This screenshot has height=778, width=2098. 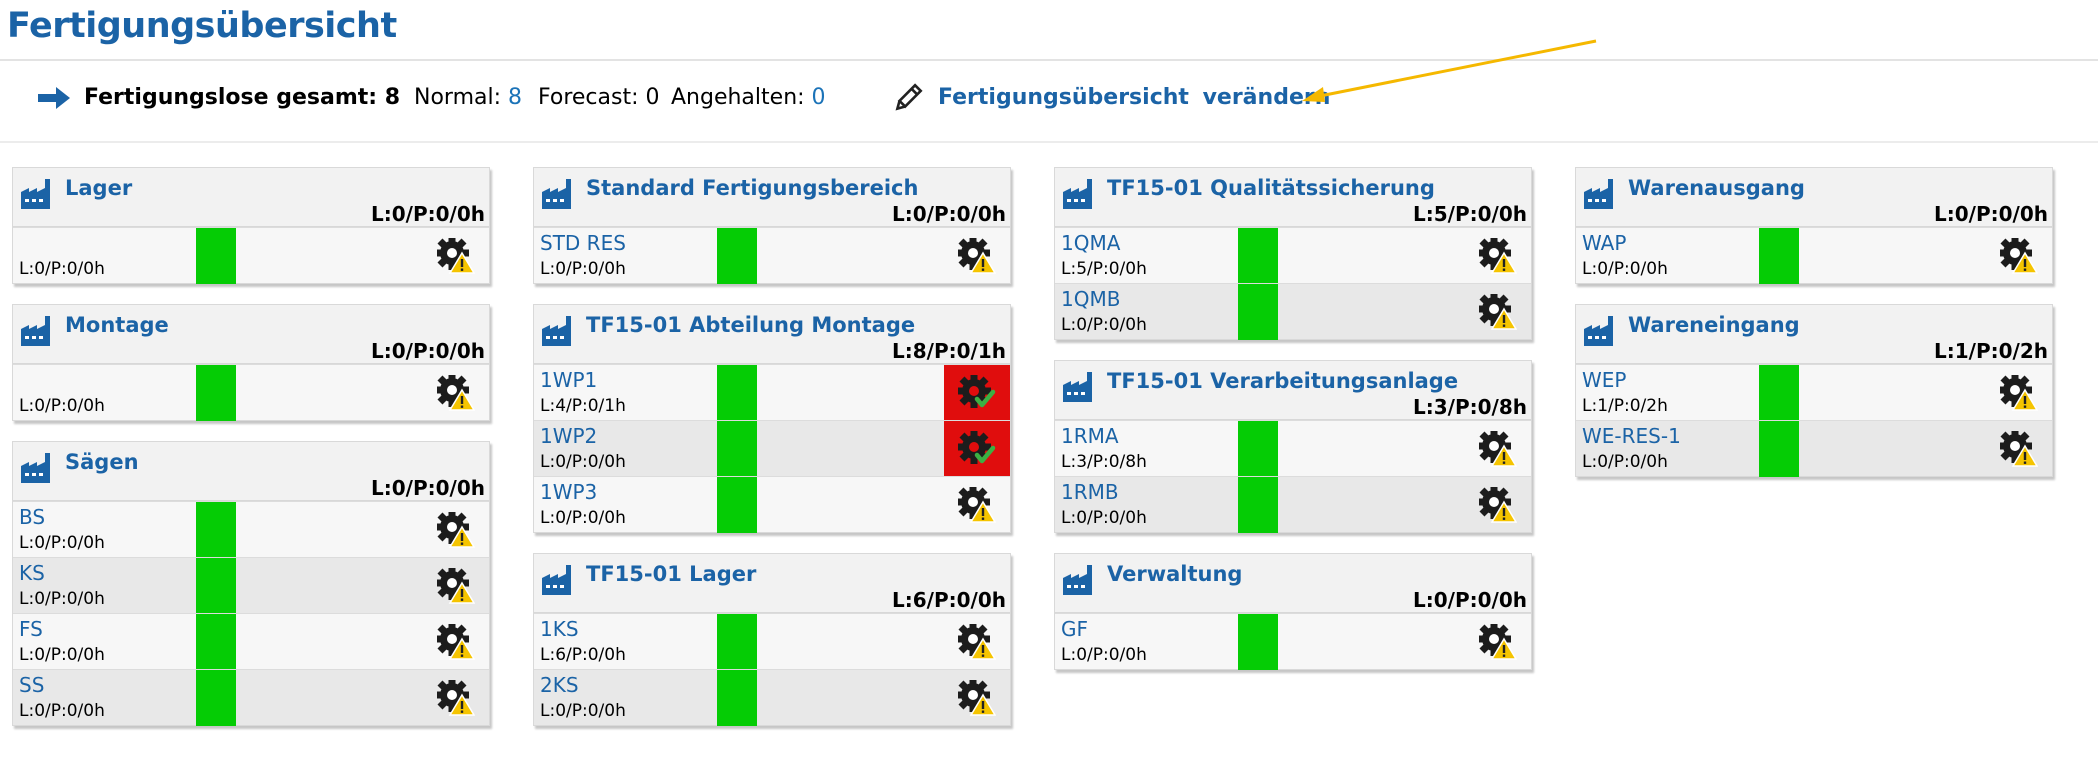 What do you see at coordinates (1282, 381) in the screenshot?
I see `group-name: TF15-01 Verarbeitungsanlage` at bounding box center [1282, 381].